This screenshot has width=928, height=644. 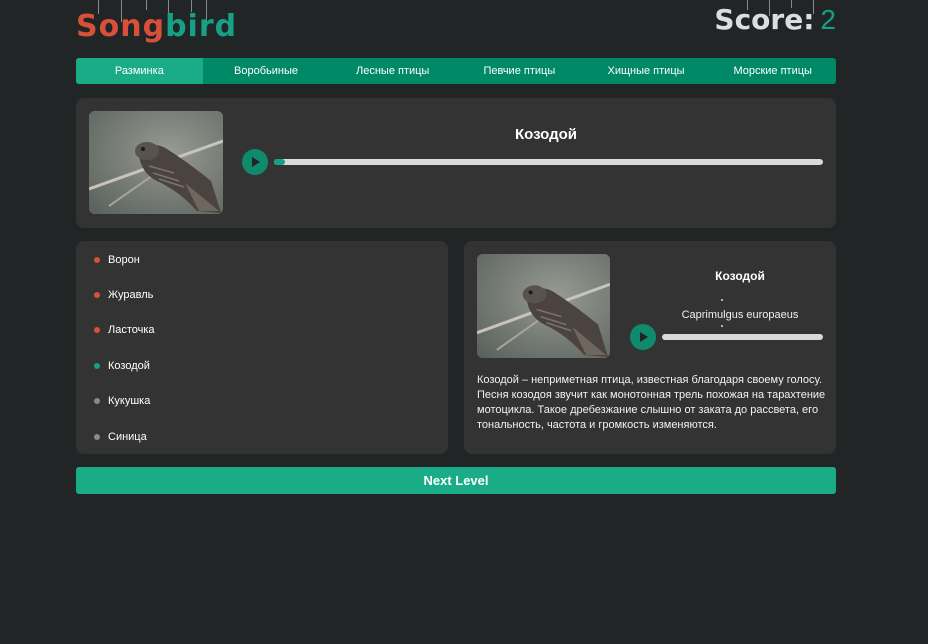 I want to click on answer-option: Синица, so click(x=120, y=437).